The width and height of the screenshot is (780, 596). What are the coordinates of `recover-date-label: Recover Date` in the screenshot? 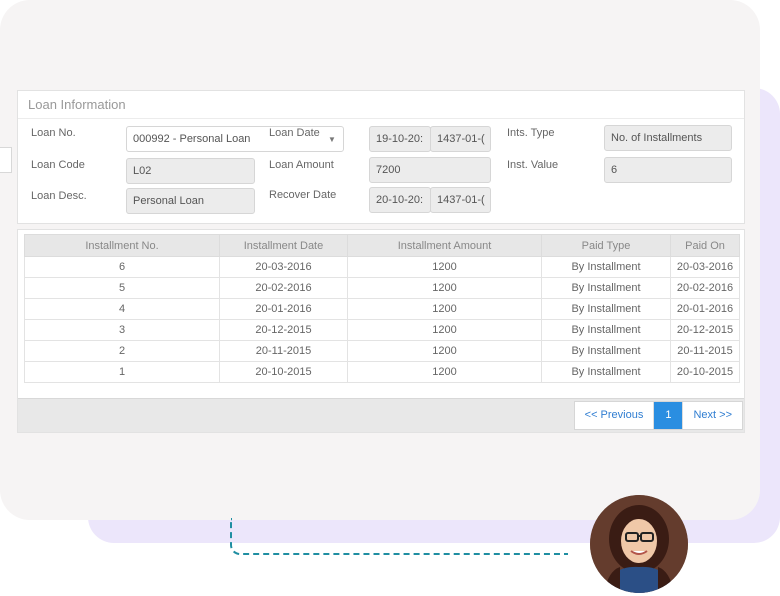 It's located at (303, 195).